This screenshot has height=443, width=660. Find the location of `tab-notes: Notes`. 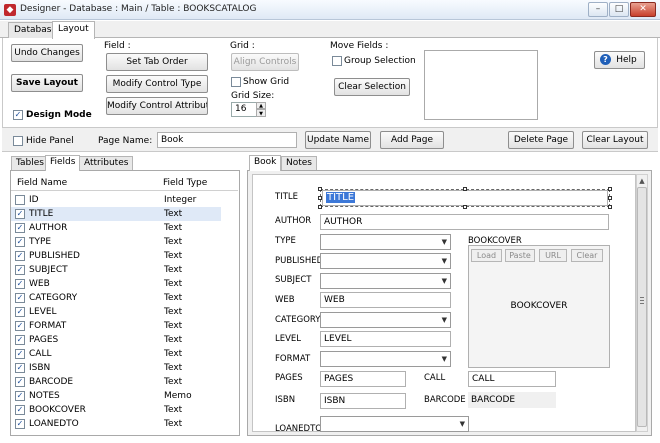

tab-notes: Notes is located at coordinates (299, 163).